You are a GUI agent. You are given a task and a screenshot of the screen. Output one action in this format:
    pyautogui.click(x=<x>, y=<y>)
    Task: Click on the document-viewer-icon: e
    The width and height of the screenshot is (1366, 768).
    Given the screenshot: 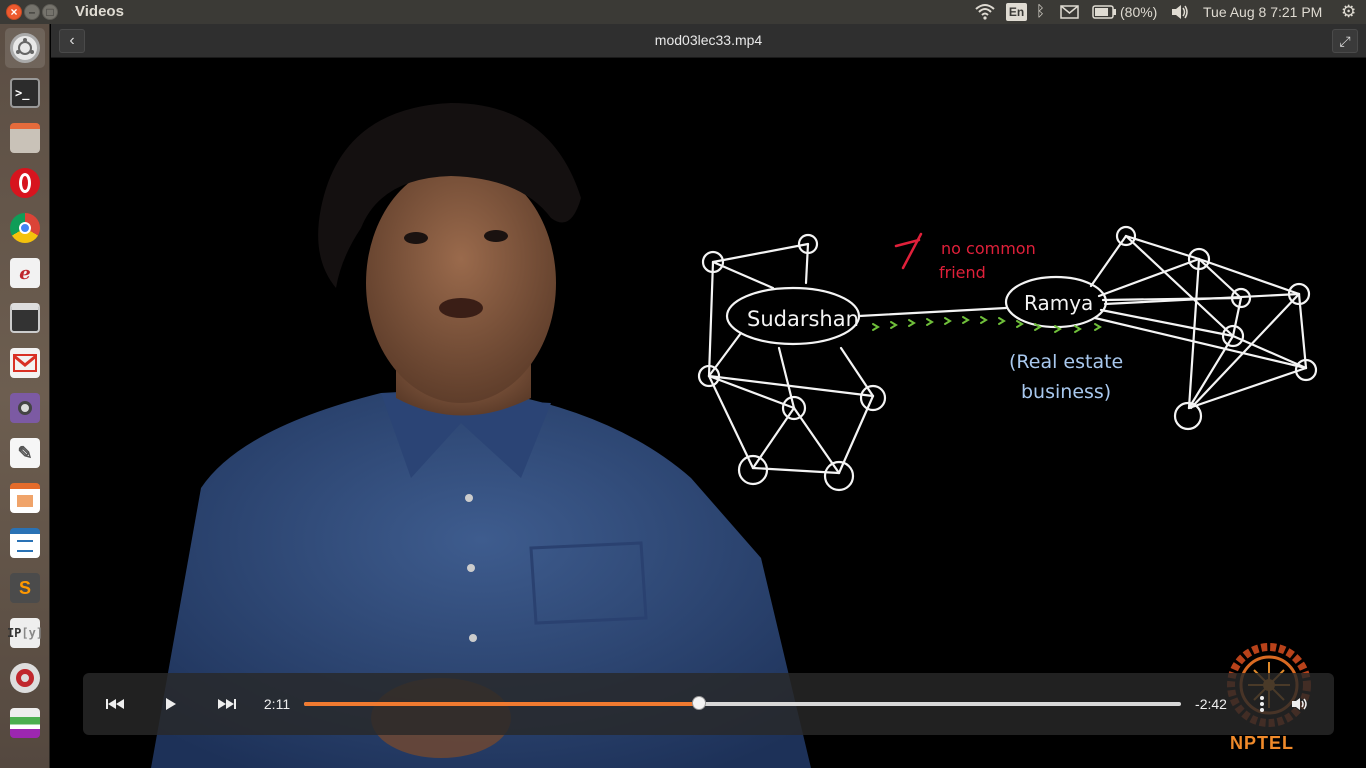 What is the action you would take?
    pyautogui.click(x=25, y=273)
    